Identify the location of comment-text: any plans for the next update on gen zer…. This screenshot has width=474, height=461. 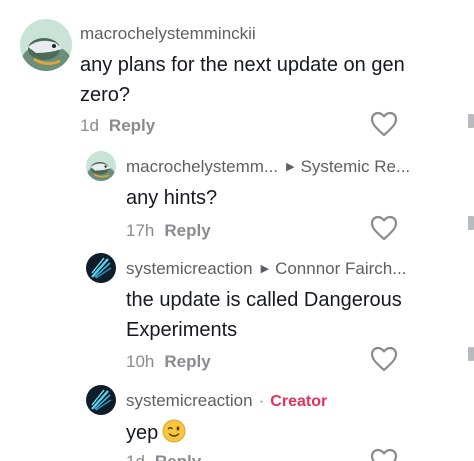
(260, 80).